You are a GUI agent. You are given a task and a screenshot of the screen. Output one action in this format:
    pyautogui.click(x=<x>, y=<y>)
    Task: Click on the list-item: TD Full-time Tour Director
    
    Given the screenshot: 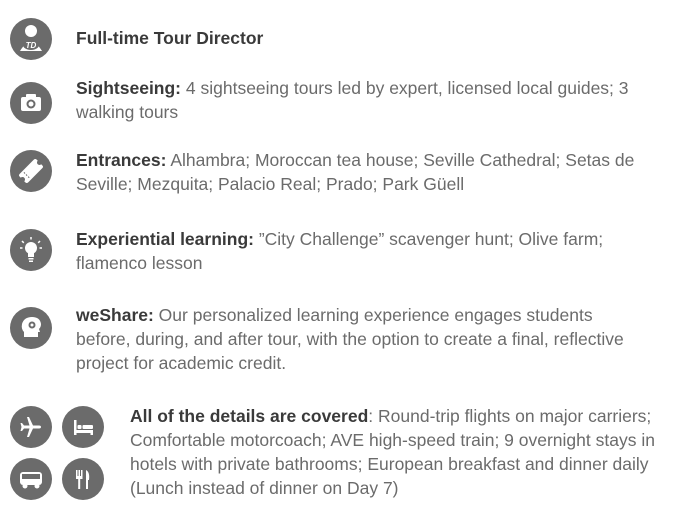 What is the action you would take?
    pyautogui.click(x=323, y=39)
    